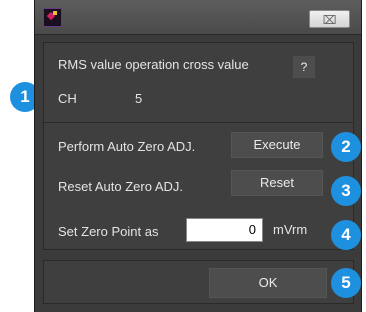 Image resolution: width=366 pixels, height=312 pixels. What do you see at coordinates (268, 283) in the screenshot?
I see `ok-button: OK` at bounding box center [268, 283].